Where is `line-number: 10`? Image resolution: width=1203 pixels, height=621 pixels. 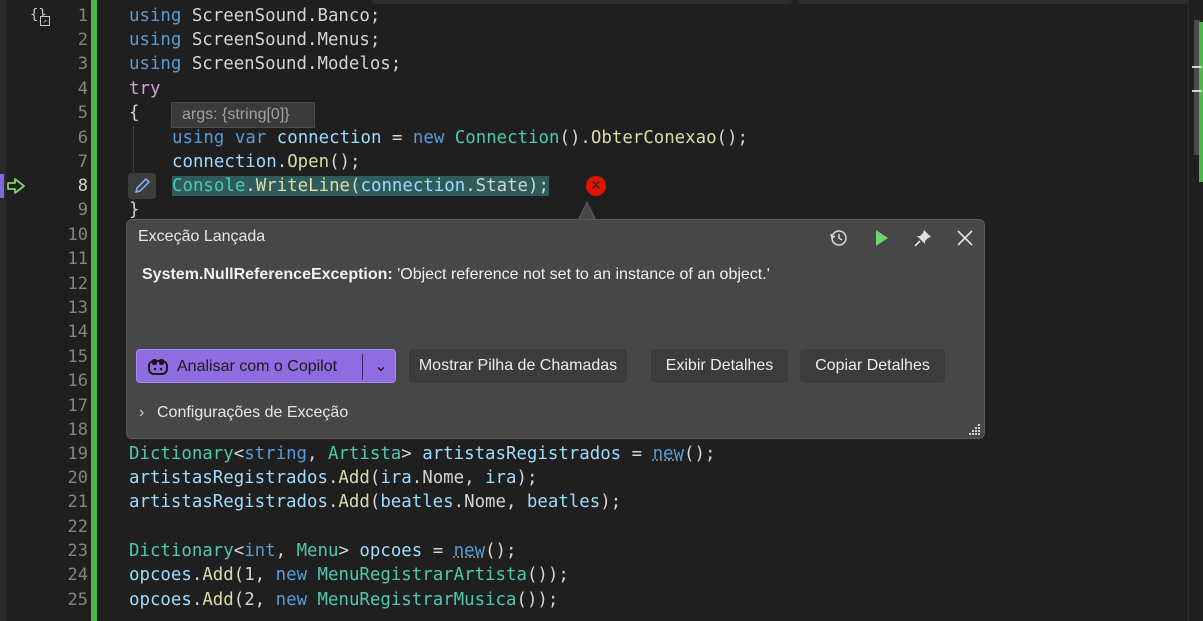 line-number: 10 is located at coordinates (77, 235).